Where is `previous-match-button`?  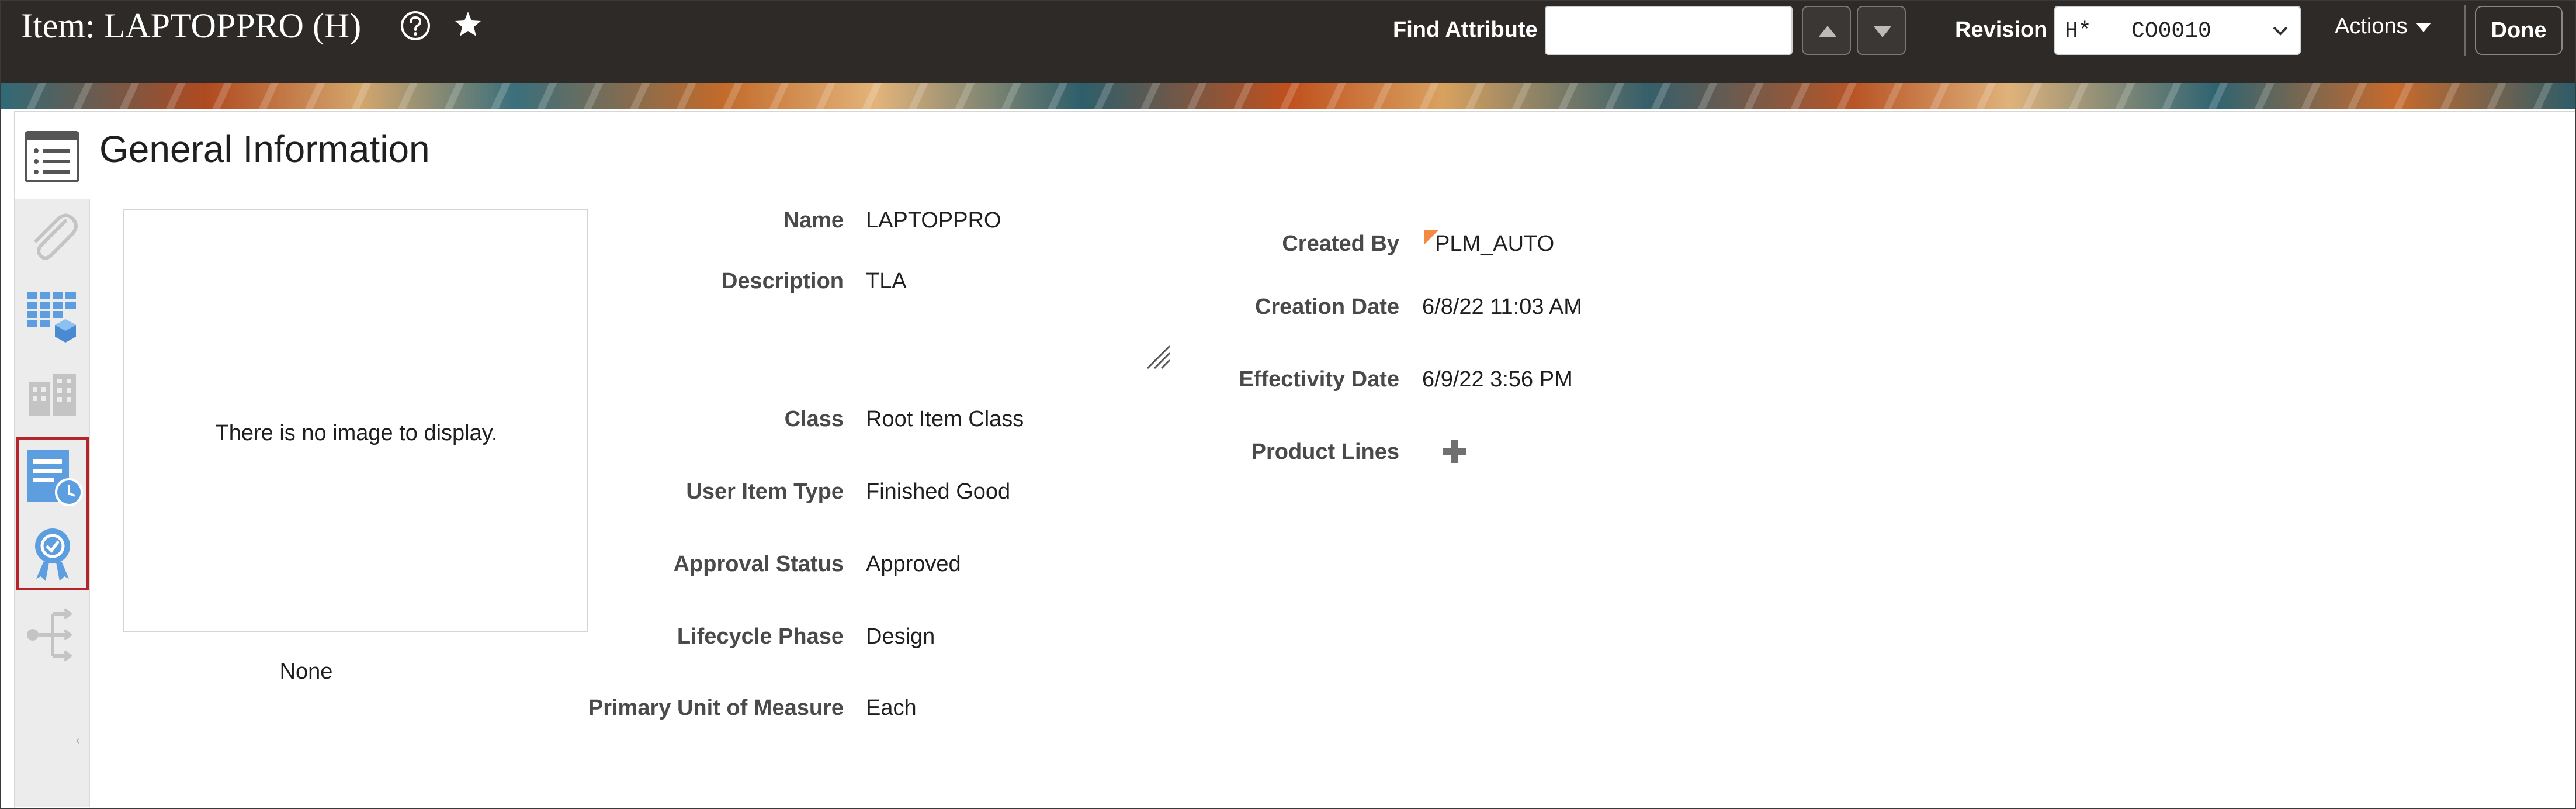 previous-match-button is located at coordinates (1826, 30).